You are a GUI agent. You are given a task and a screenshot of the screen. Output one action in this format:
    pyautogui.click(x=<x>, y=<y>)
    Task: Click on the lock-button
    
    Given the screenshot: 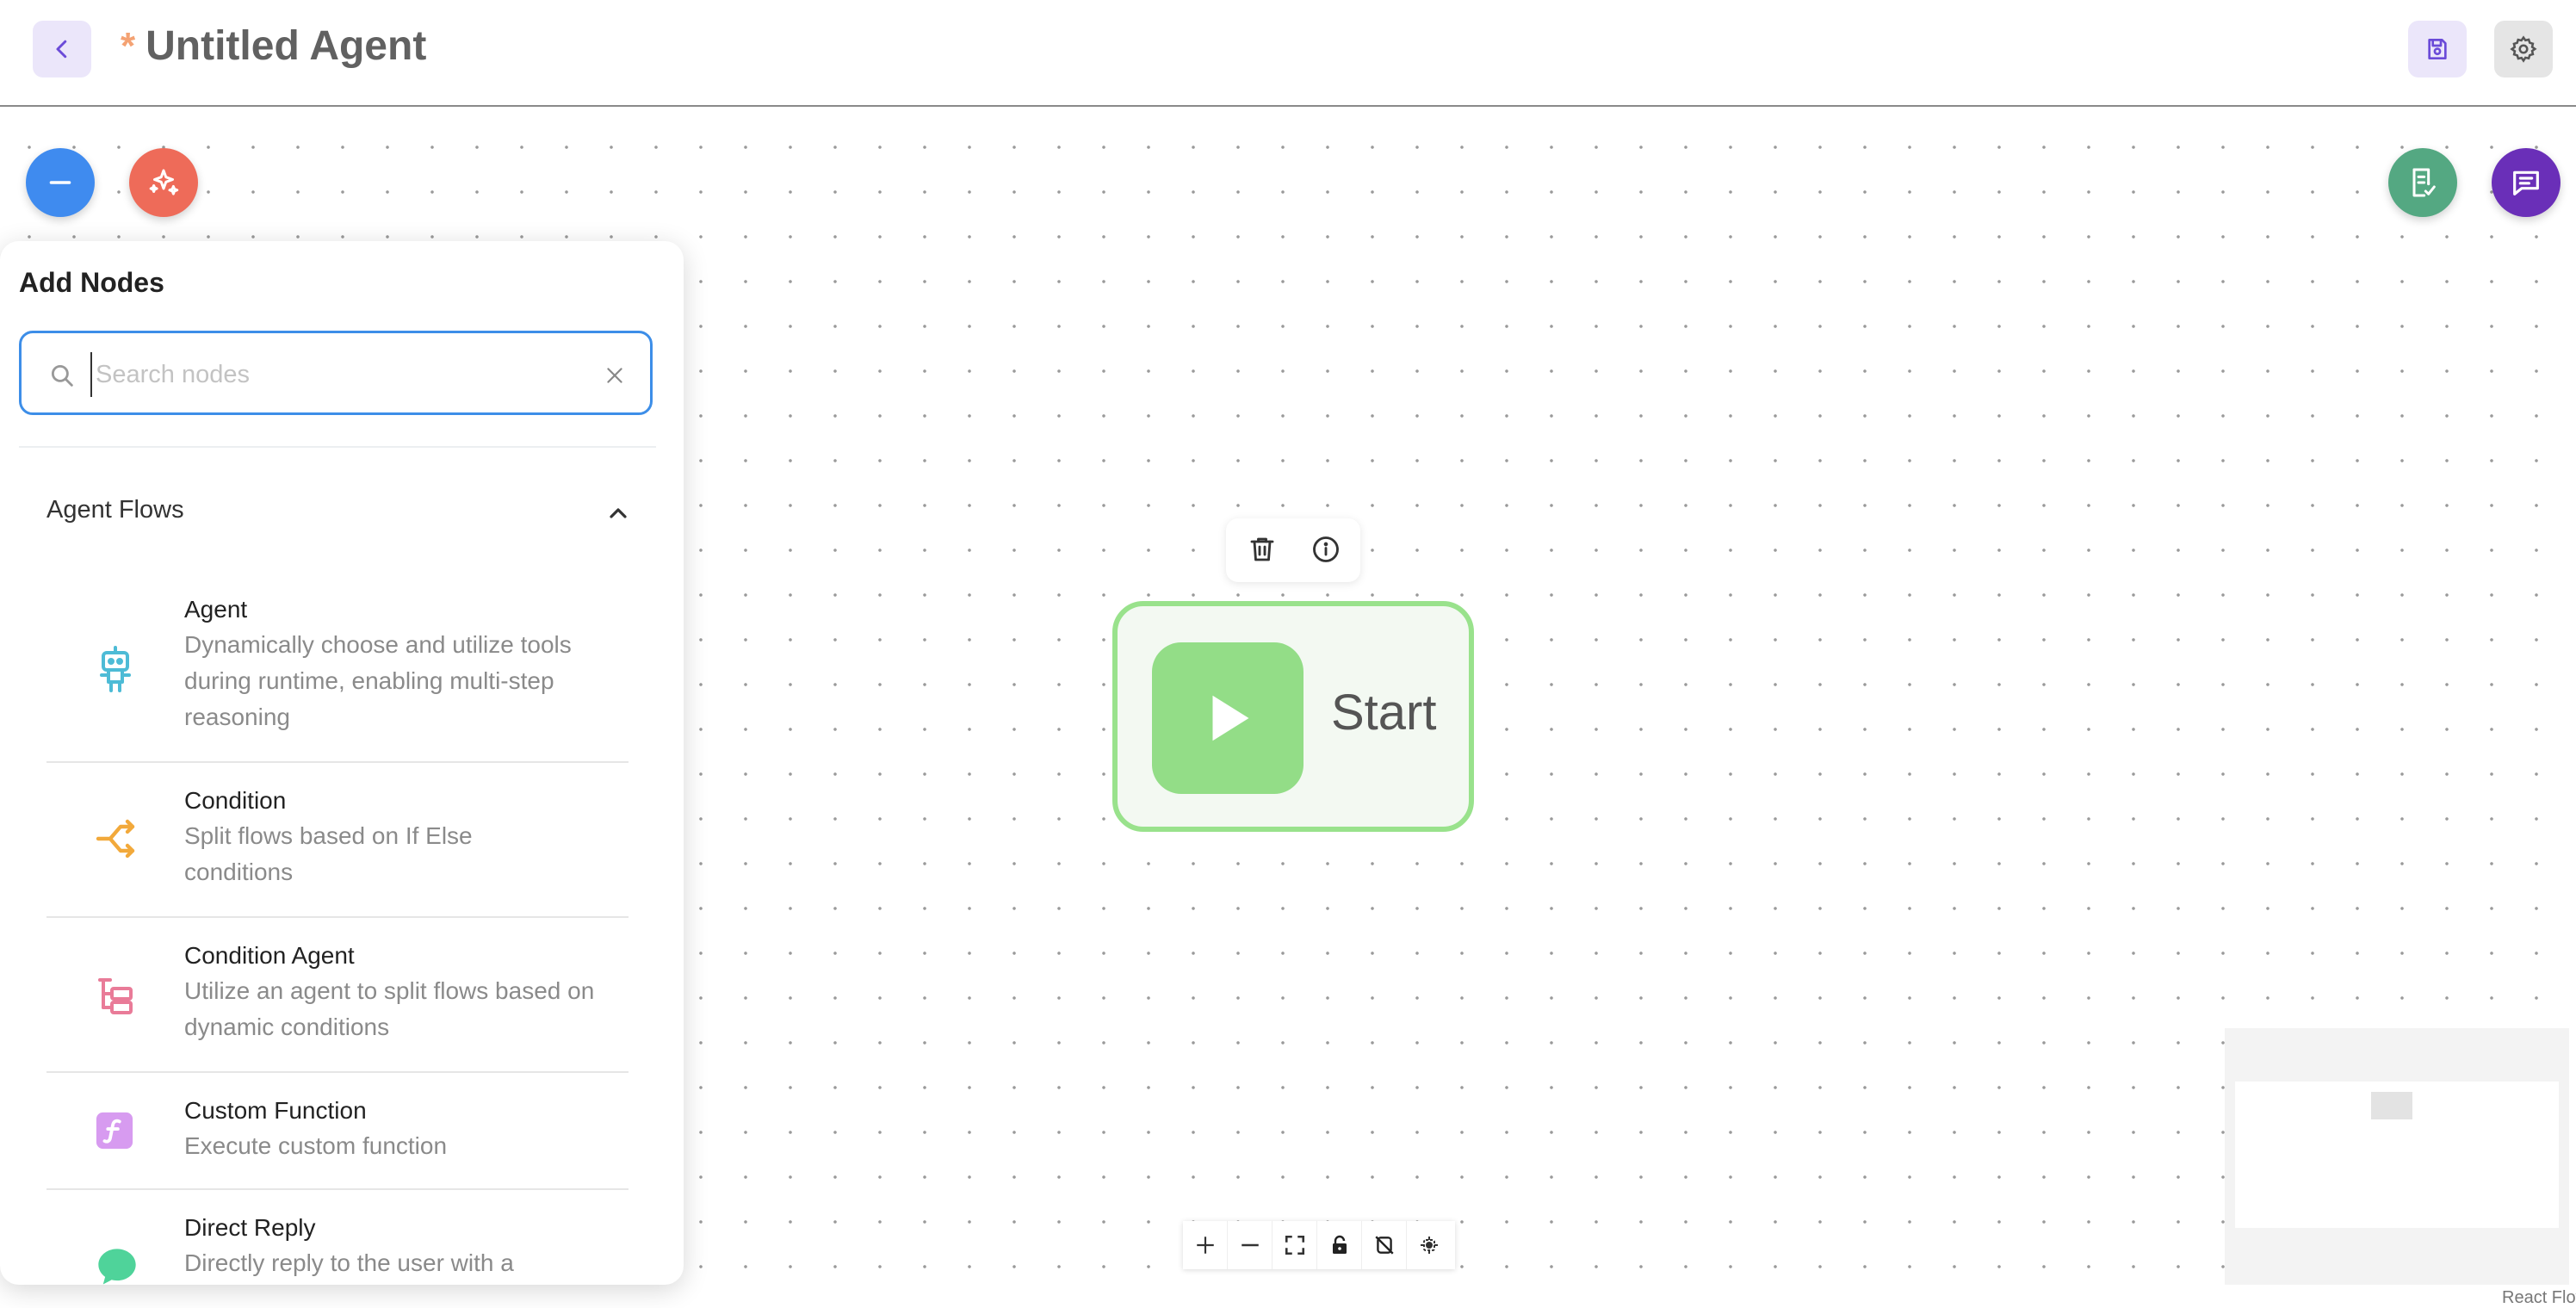 What is the action you would take?
    pyautogui.click(x=1340, y=1245)
    